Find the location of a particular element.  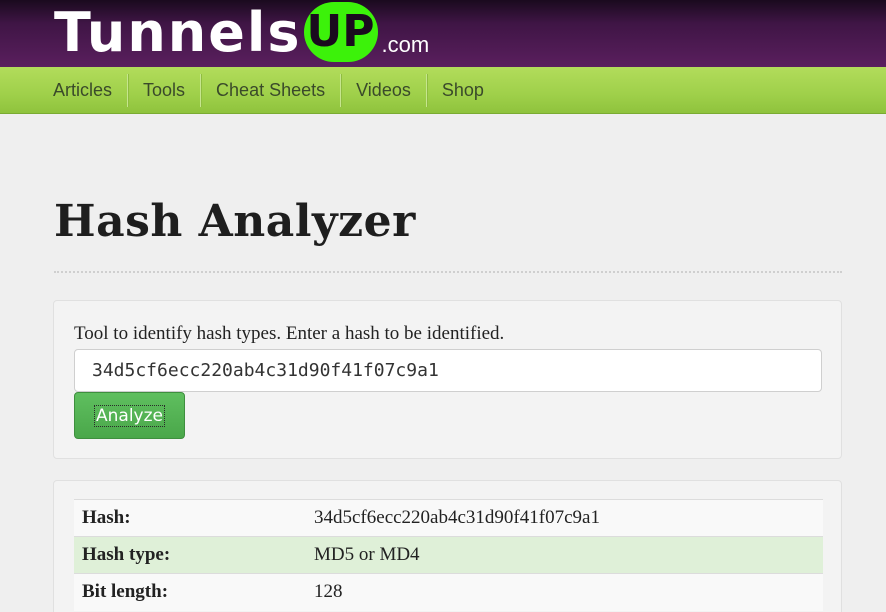

title-divider is located at coordinates (448, 272).